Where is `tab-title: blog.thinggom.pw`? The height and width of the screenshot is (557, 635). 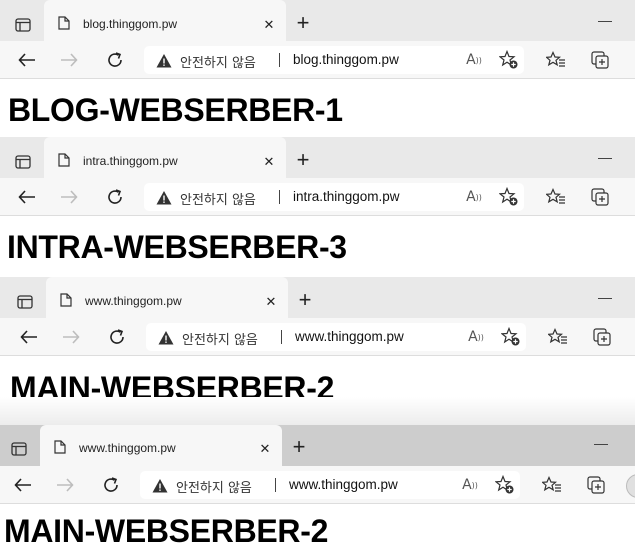 tab-title: blog.thinggom.pw is located at coordinates (130, 24).